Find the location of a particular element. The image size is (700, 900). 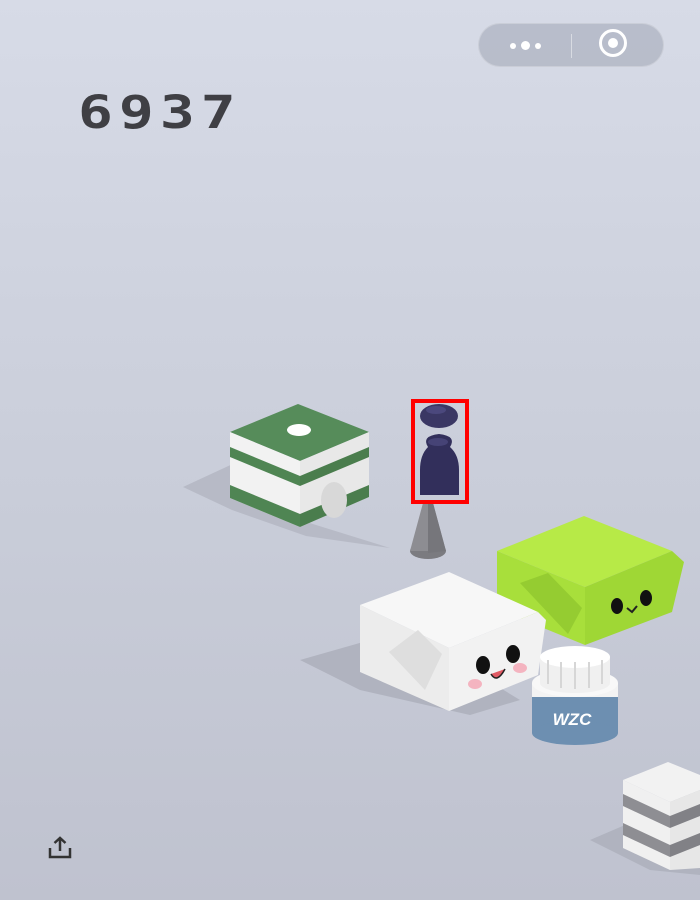

green-block-marker is located at coordinates (299, 430).